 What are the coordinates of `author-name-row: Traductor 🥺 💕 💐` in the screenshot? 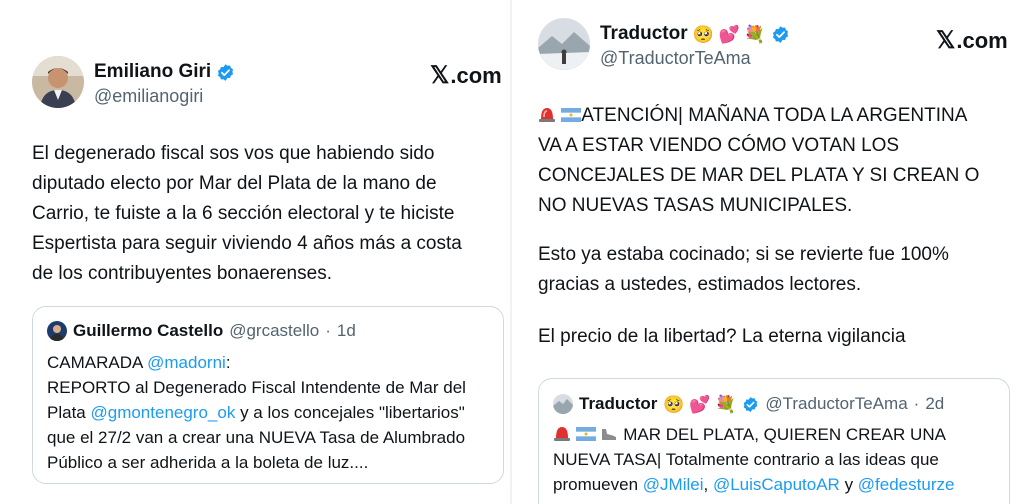 It's located at (695, 34).